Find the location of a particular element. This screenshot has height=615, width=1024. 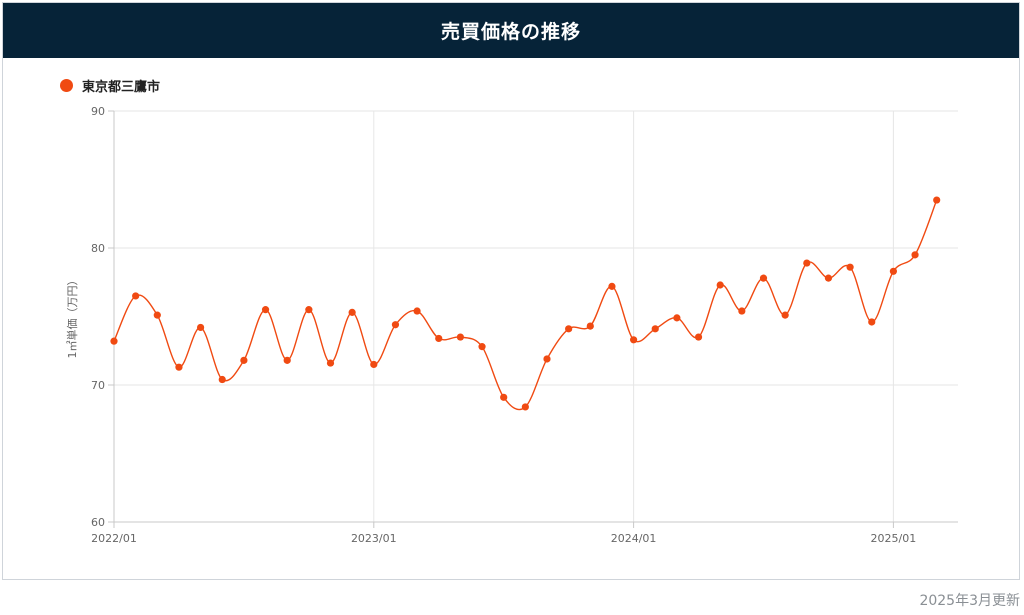

x-tick-label: 2023/01 is located at coordinates (374, 538).